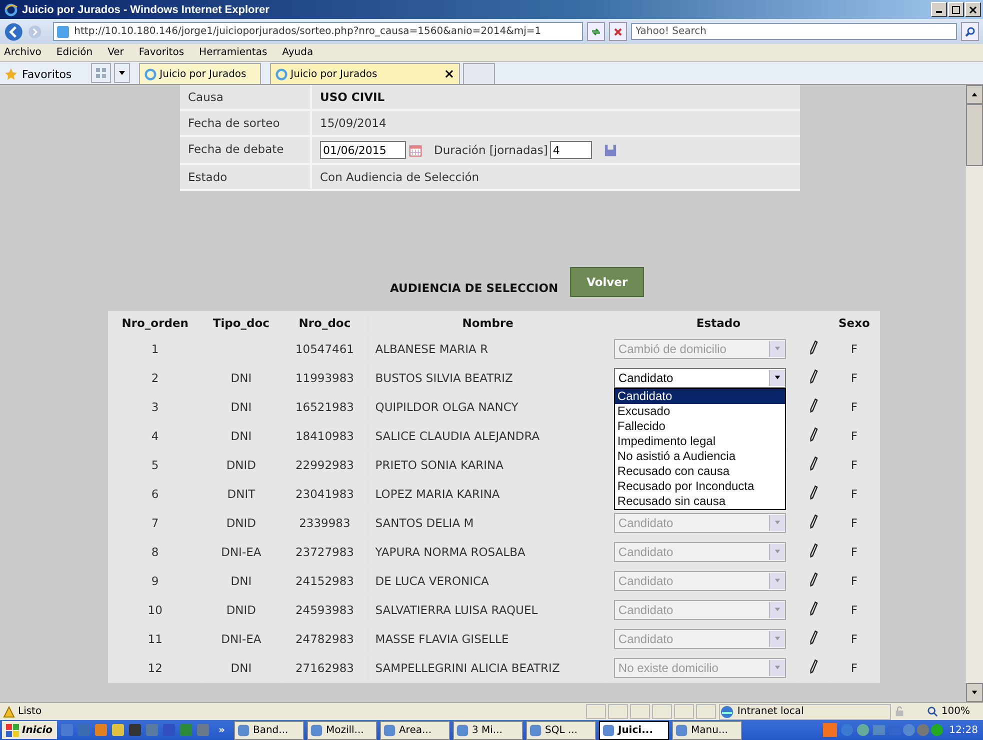 This screenshot has width=983, height=740. What do you see at coordinates (607, 282) in the screenshot?
I see `back-button: Volver` at bounding box center [607, 282].